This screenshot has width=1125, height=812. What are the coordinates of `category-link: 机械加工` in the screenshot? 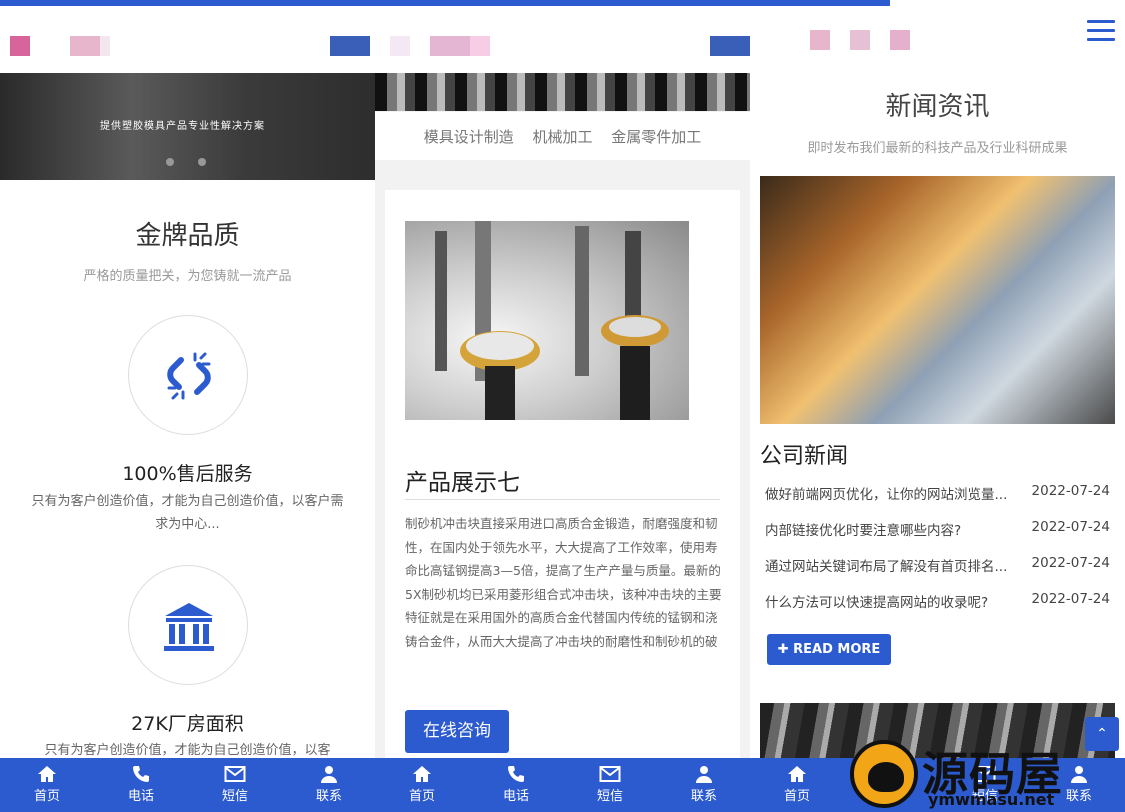 It's located at (562, 137).